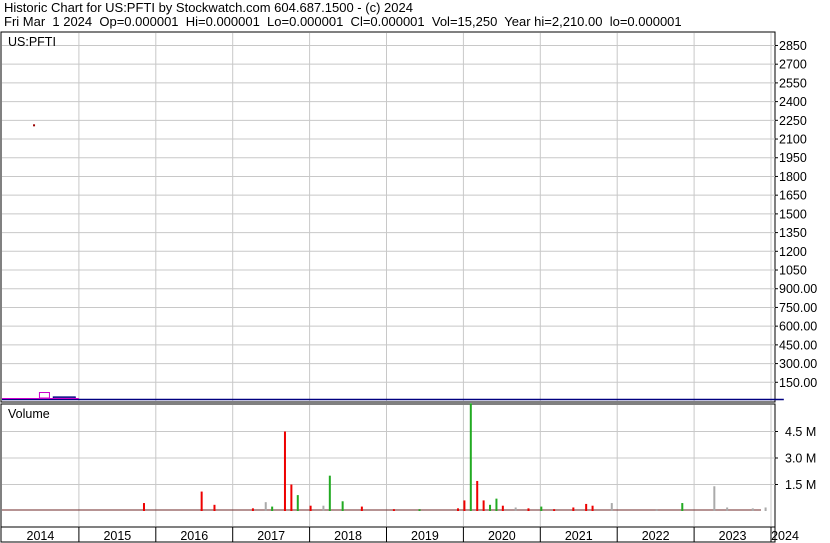 The width and height of the screenshot is (830, 543). Describe the element at coordinates (793, 121) in the screenshot. I see `price-tick-label: 2250` at that location.